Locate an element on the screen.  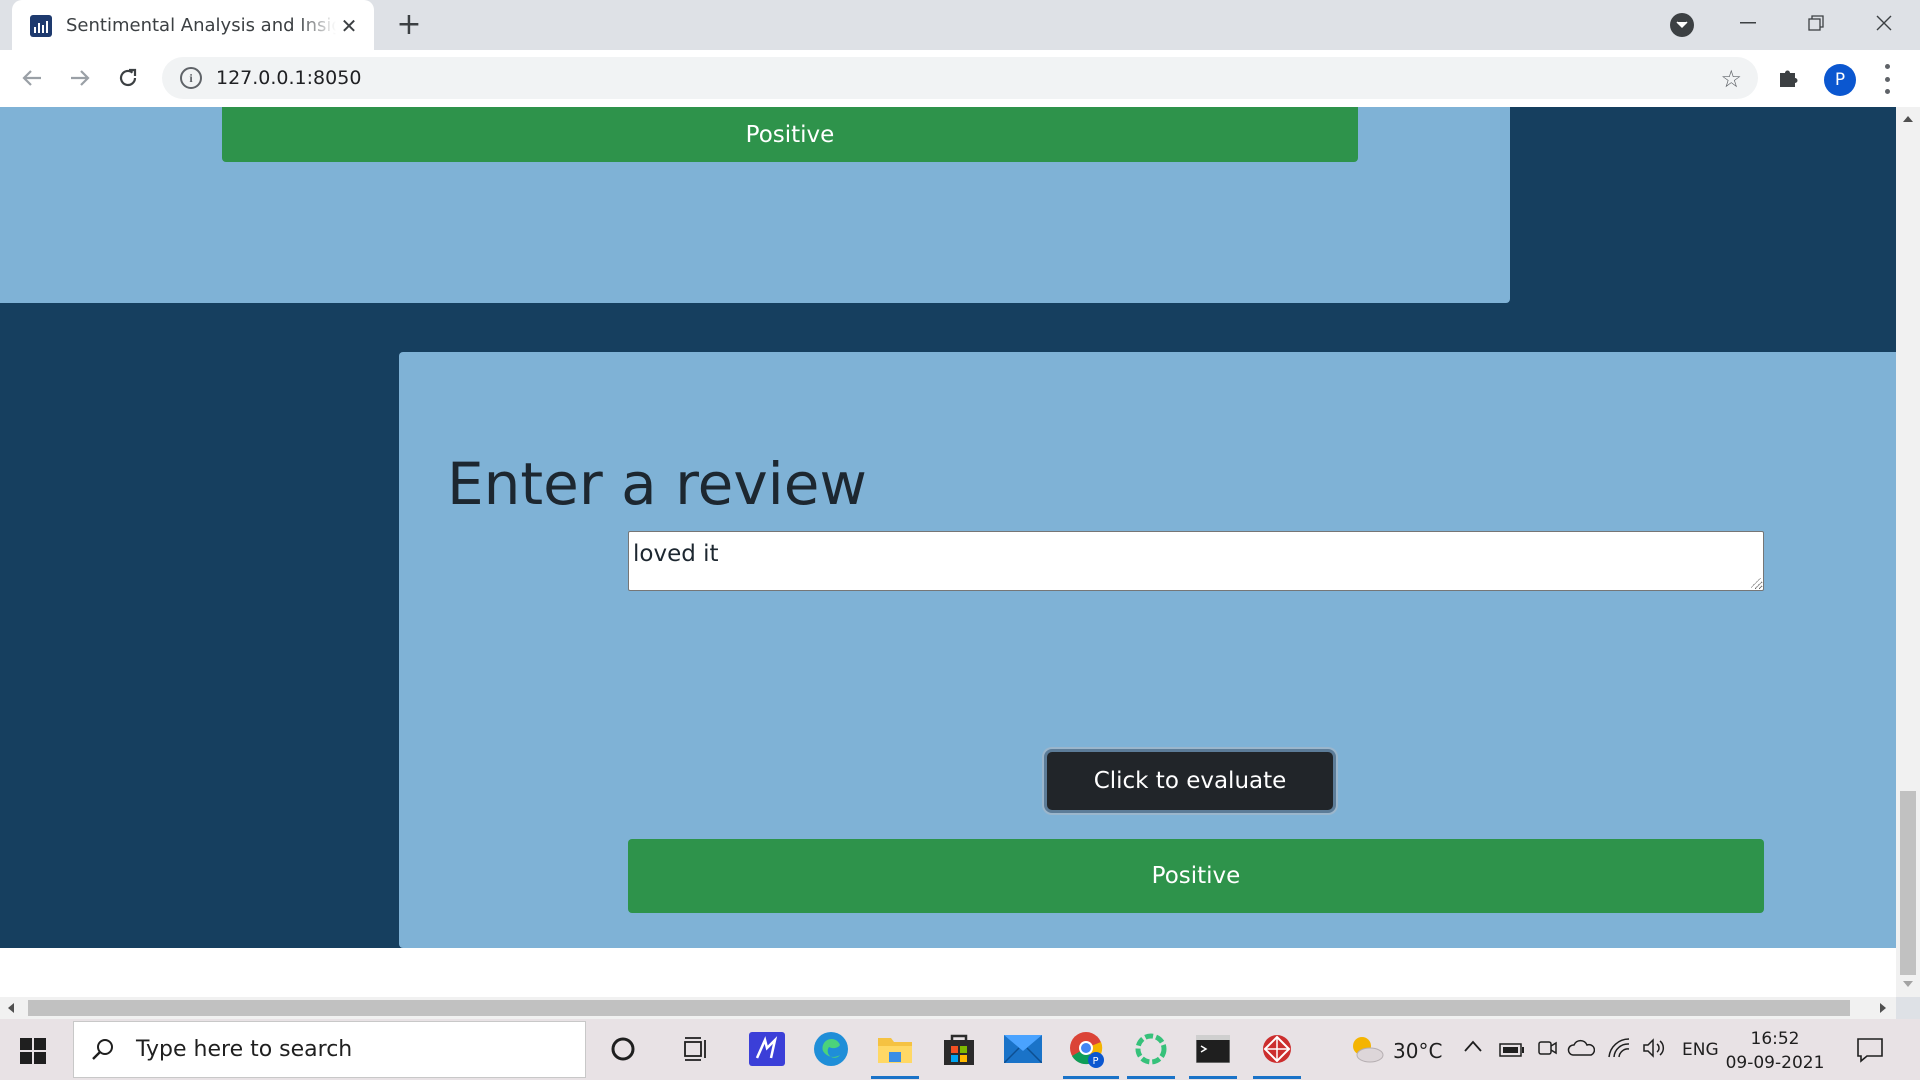
mail-icon is located at coordinates (1023, 1049).